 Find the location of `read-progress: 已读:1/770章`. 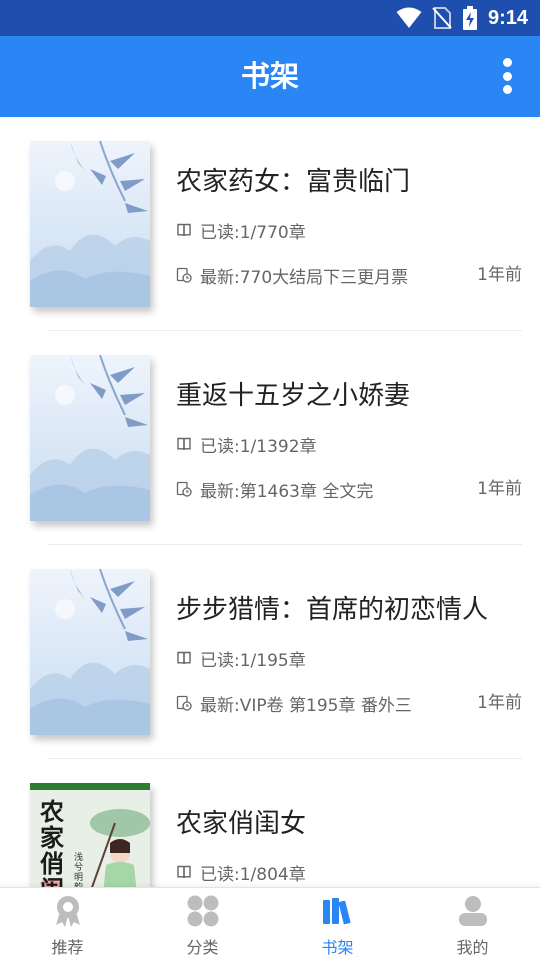

read-progress: 已读:1/770章 is located at coordinates (241, 231).